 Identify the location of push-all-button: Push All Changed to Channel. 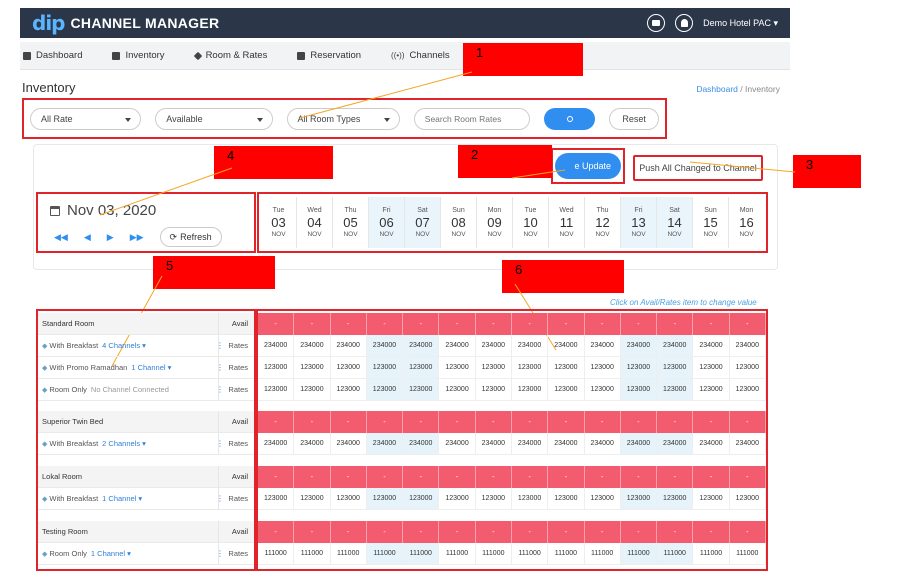
(698, 168).